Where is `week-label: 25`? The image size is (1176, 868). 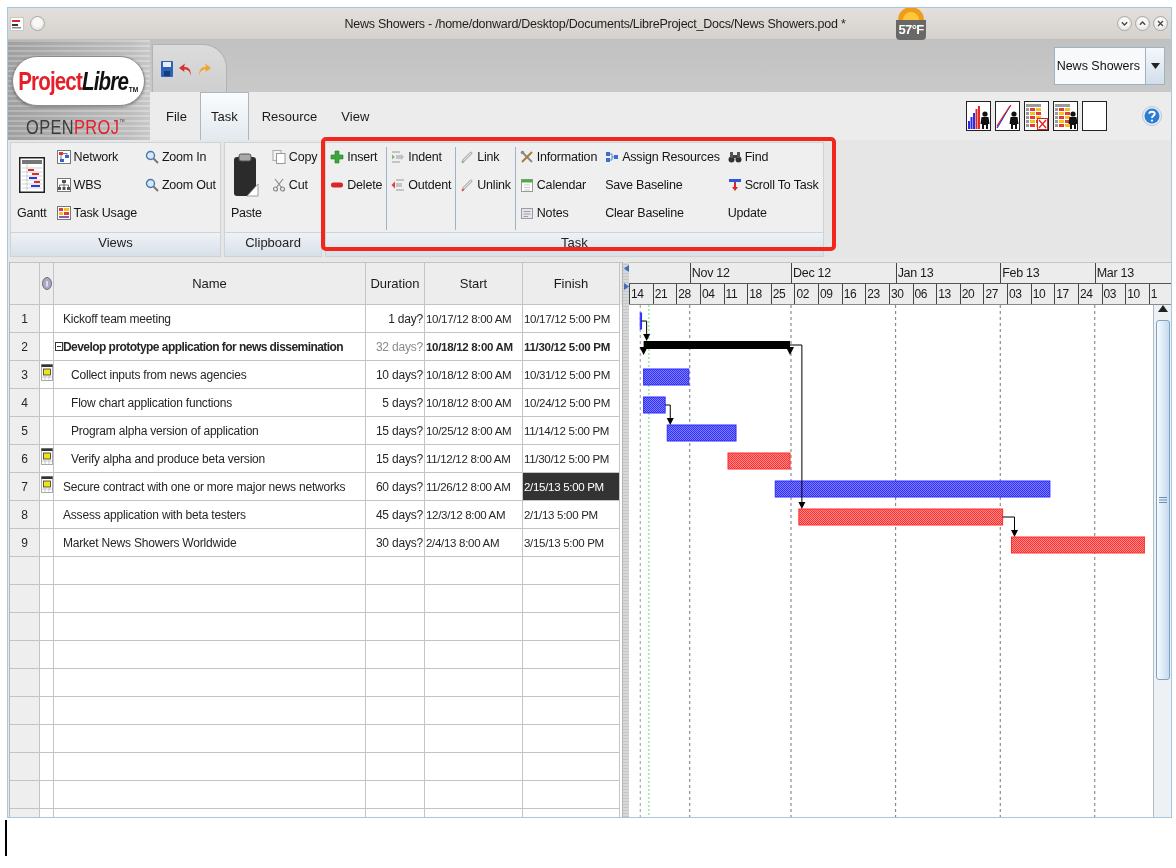 week-label: 25 is located at coordinates (782, 294).